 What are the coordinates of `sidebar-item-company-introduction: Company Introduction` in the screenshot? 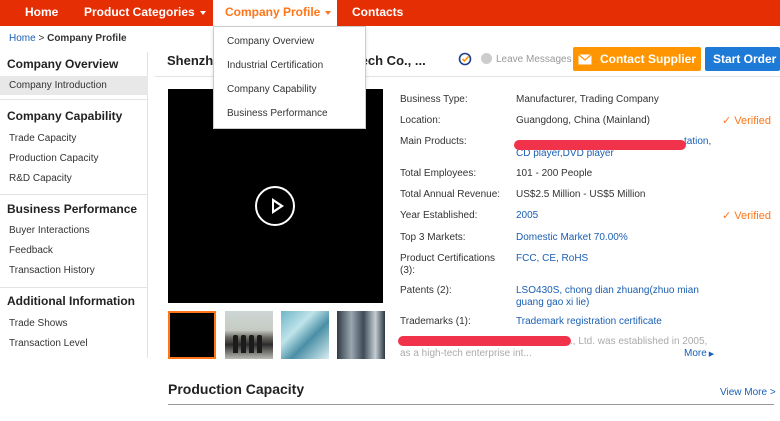 It's located at (74, 85).